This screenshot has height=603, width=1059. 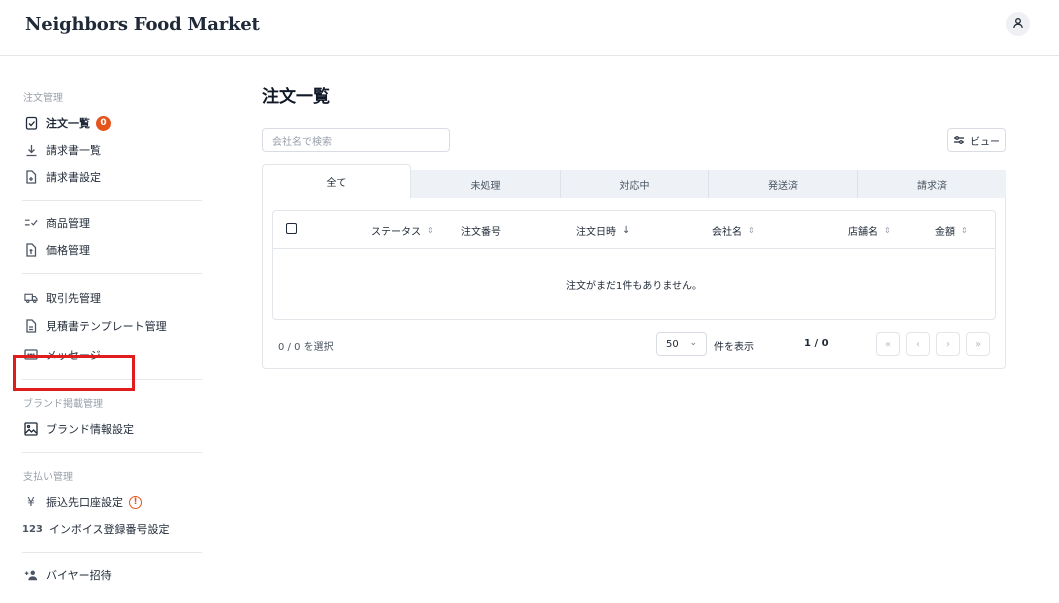 I want to click on status-tabs: 全て 未処理 対応中 発送済 請求済, so click(x=634, y=181).